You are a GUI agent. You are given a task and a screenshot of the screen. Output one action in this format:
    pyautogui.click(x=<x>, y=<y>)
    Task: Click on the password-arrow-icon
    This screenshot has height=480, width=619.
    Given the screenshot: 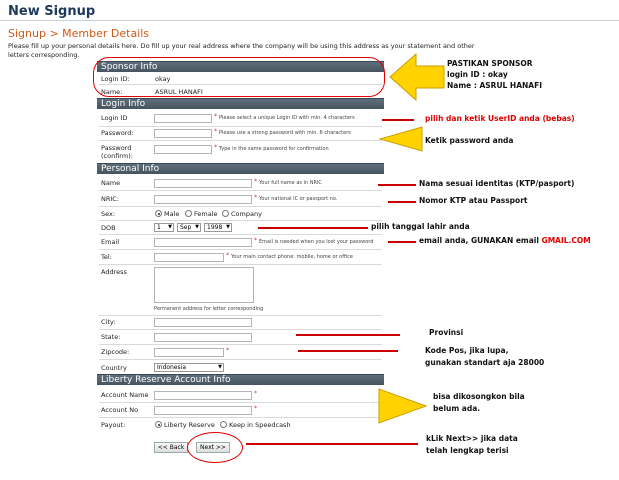 What is the action you would take?
    pyautogui.click(x=400, y=139)
    